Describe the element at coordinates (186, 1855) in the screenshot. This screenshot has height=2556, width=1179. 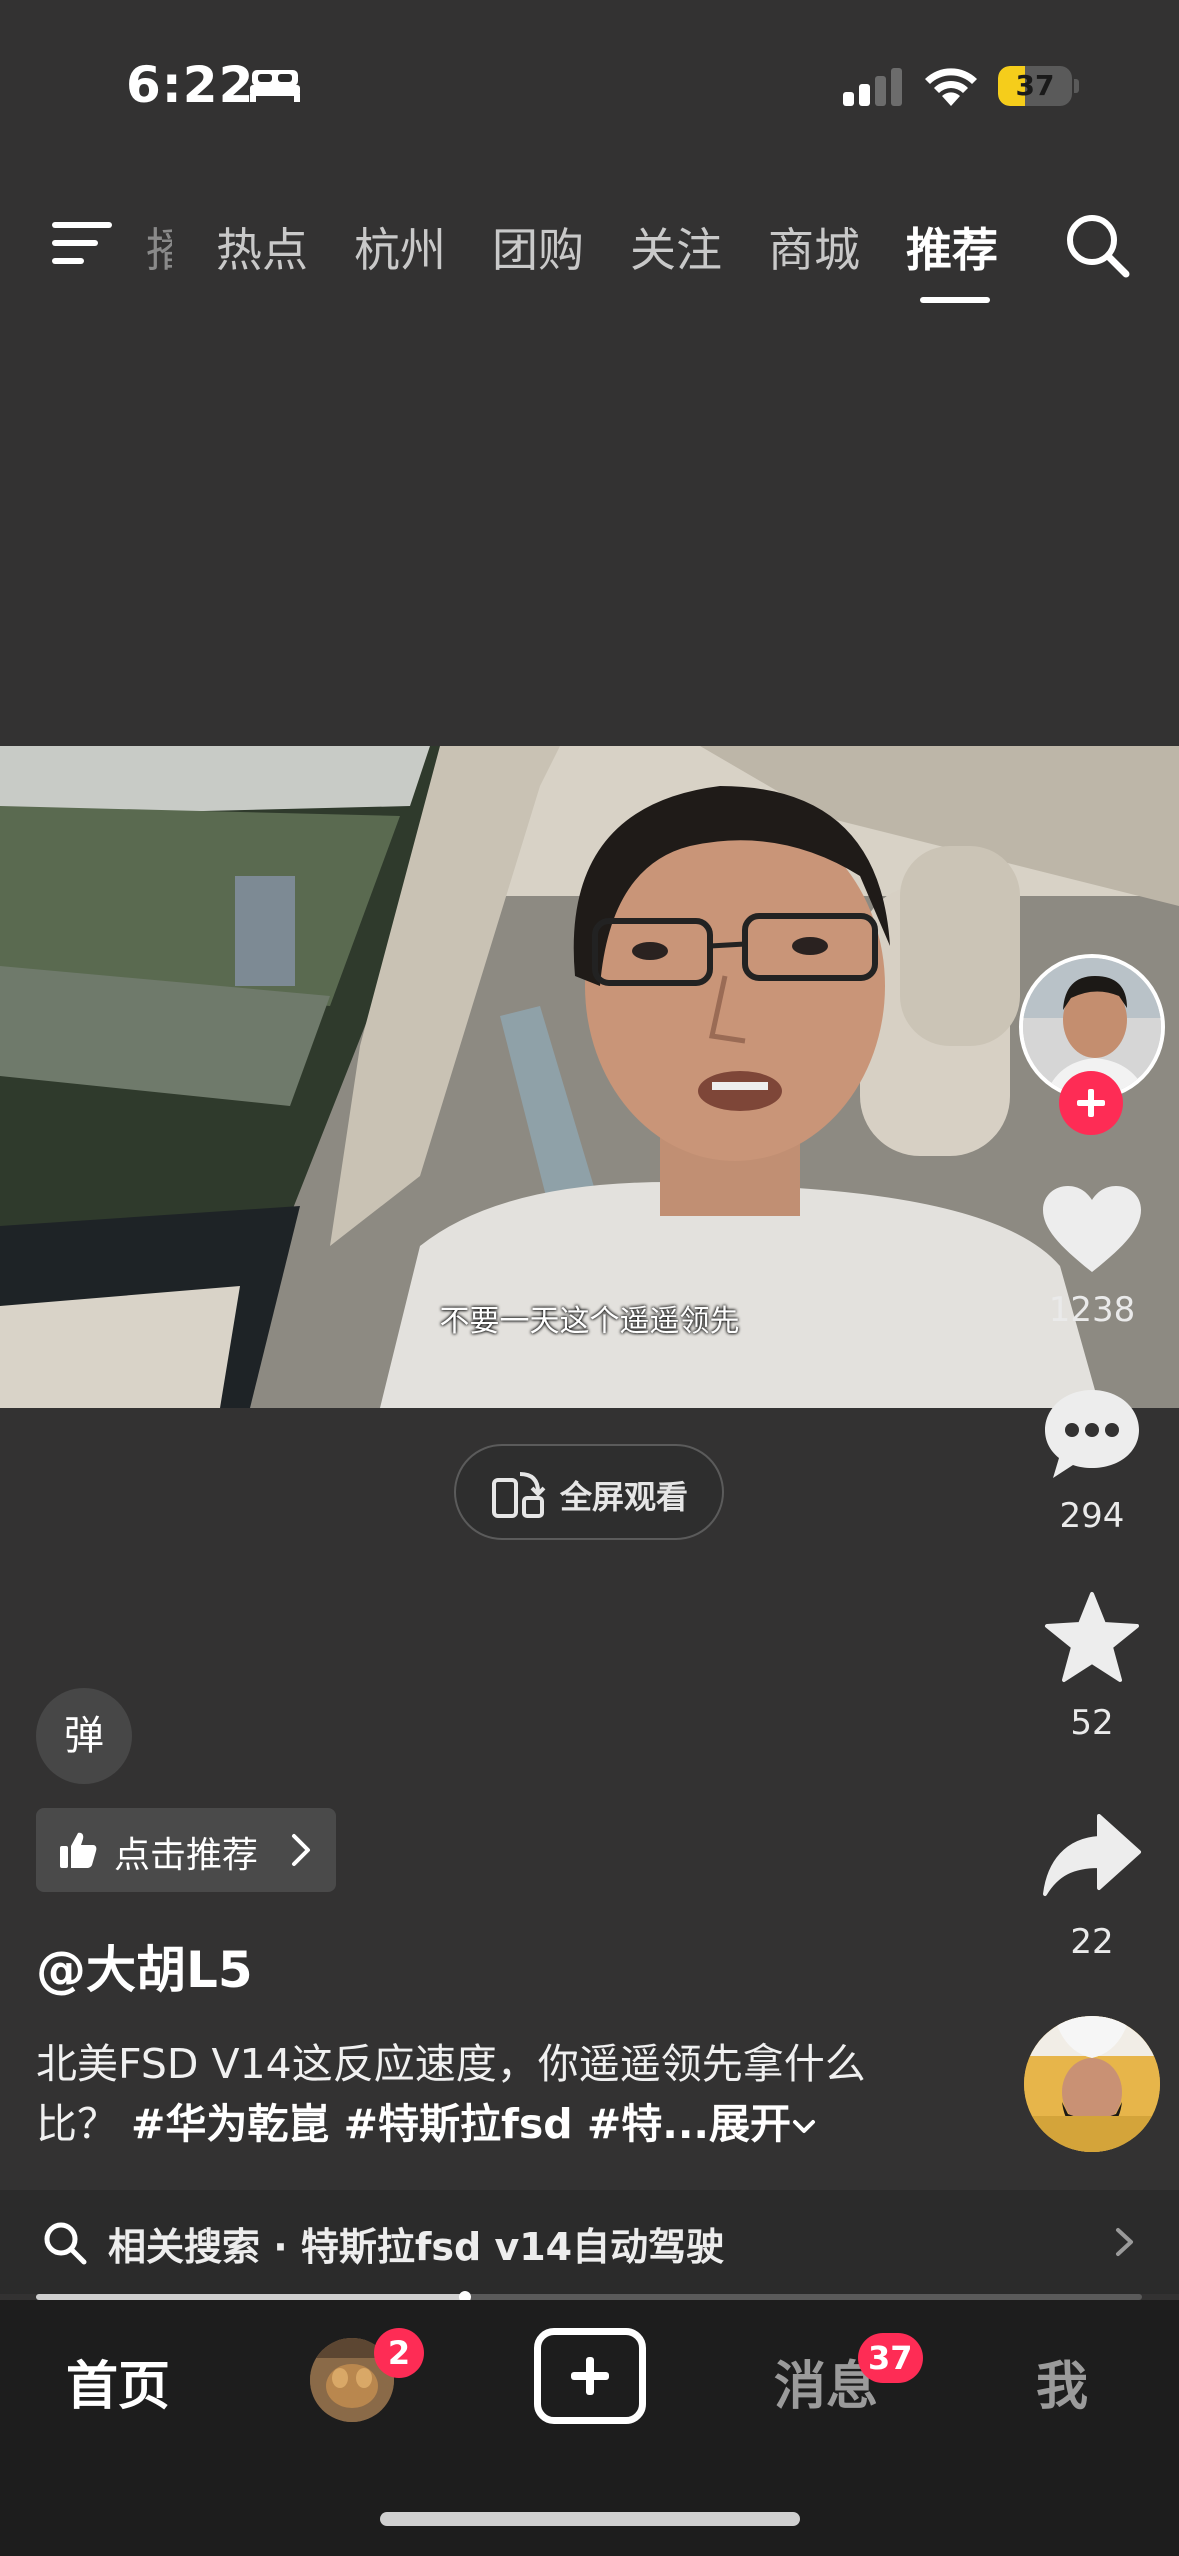
I see `recommend-label: 点击推荐` at that location.